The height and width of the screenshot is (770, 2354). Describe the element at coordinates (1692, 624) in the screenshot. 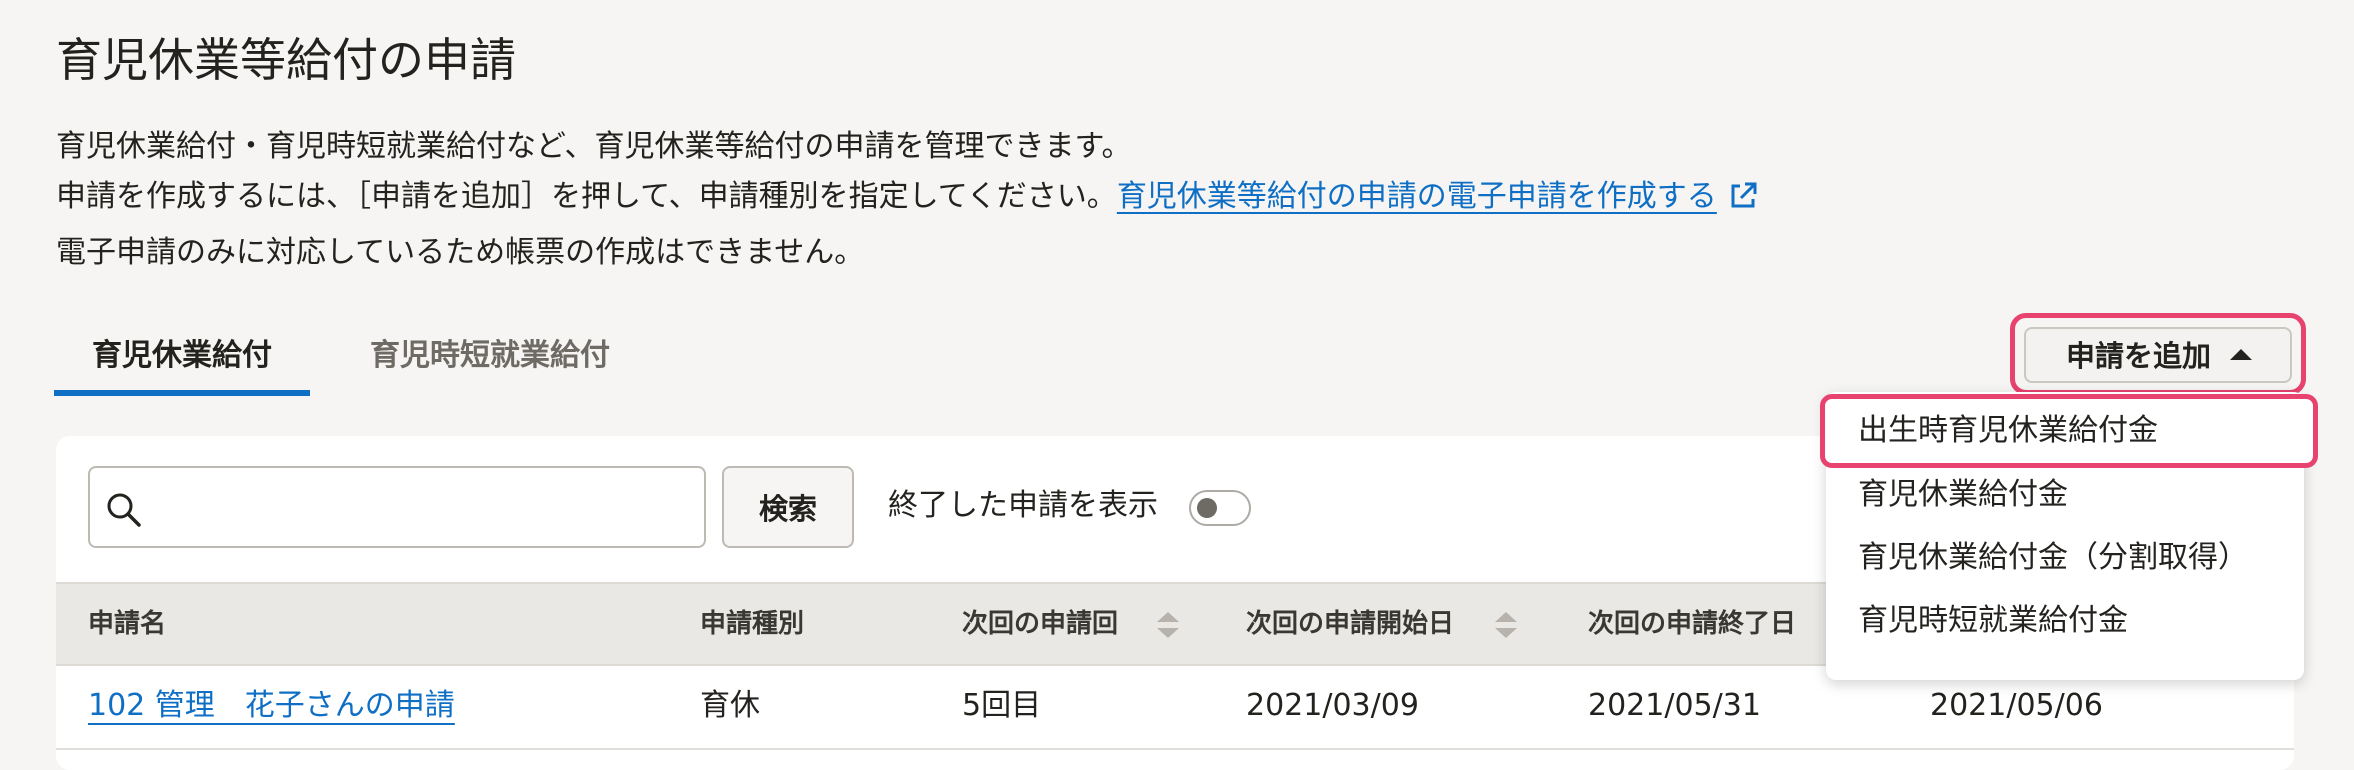

I see `column-header-next-end: 次回の申請終了日` at that location.